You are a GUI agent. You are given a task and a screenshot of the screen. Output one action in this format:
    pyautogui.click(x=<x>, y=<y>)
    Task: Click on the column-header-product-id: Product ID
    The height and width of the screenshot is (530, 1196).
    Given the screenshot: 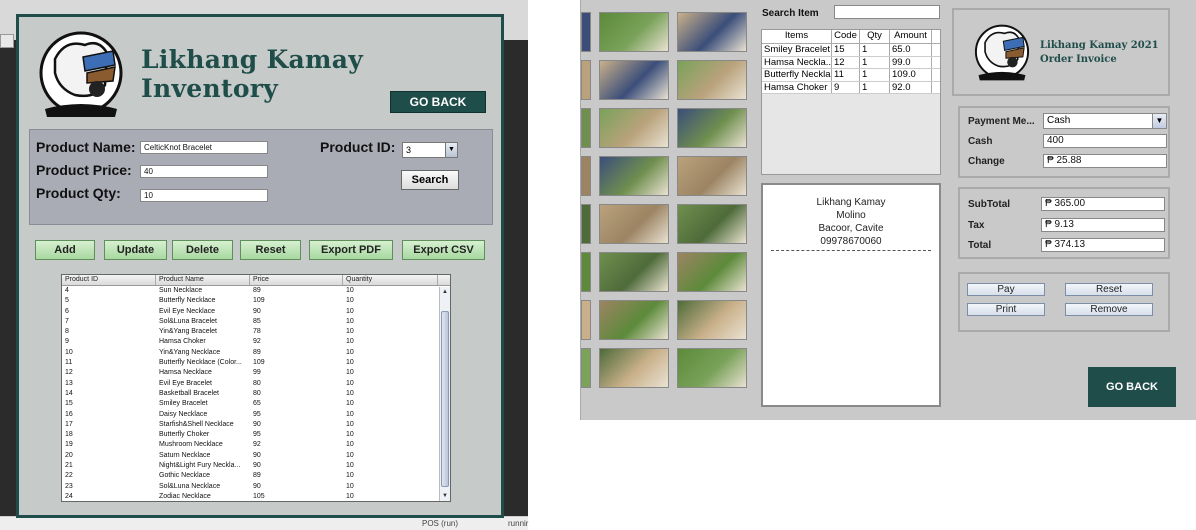 What is the action you would take?
    pyautogui.click(x=109, y=280)
    